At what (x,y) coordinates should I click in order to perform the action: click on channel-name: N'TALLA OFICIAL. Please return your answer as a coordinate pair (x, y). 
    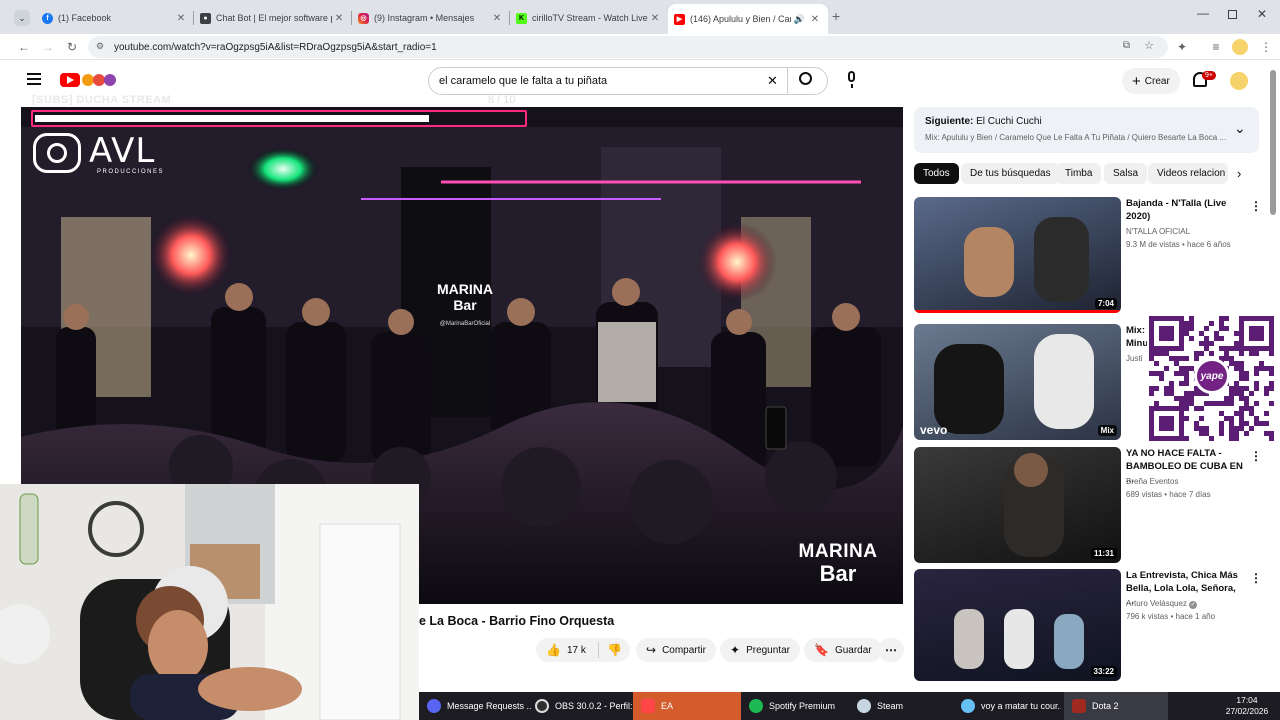
    Looking at the image, I should click on (1158, 231).